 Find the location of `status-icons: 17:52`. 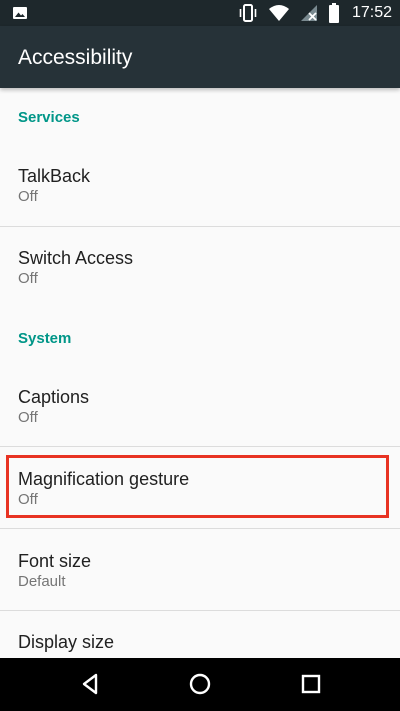

status-icons: 17:52 is located at coordinates (315, 13).